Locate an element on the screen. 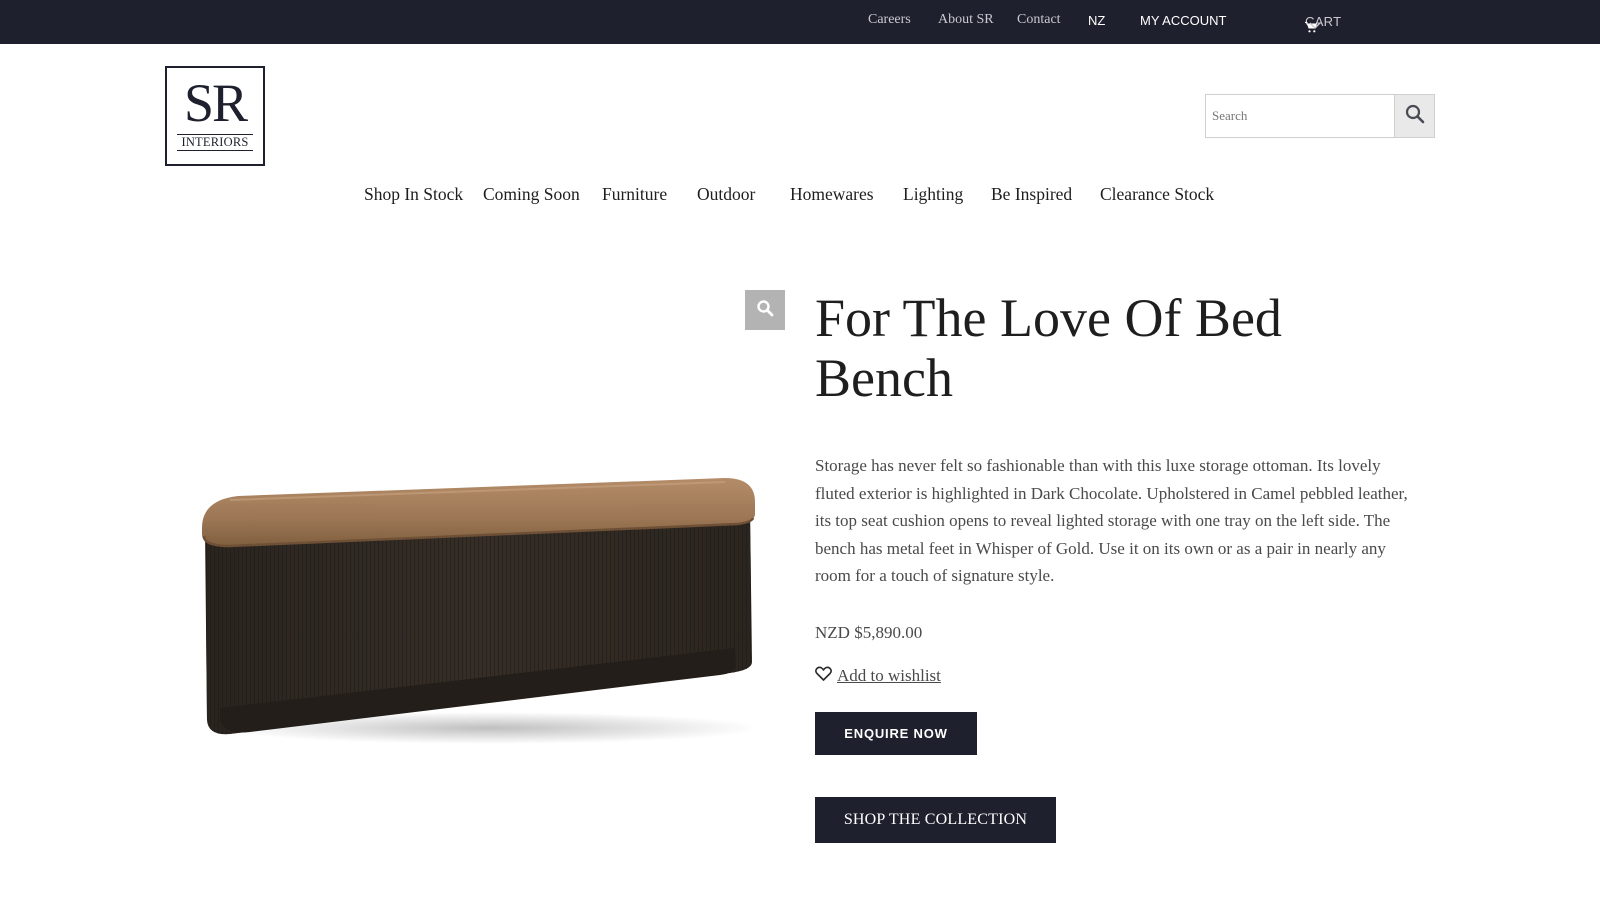  search-icon is located at coordinates (1415, 116).